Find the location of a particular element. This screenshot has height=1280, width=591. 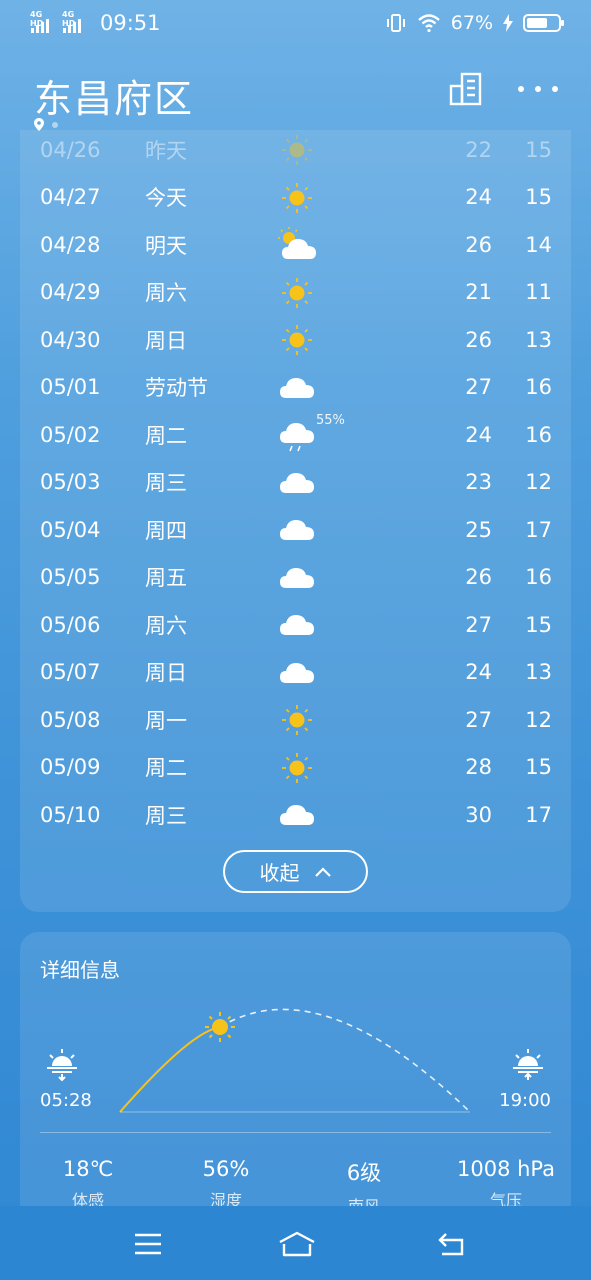

signal-icon-sim1: 4G HD is located at coordinates (43, 22).